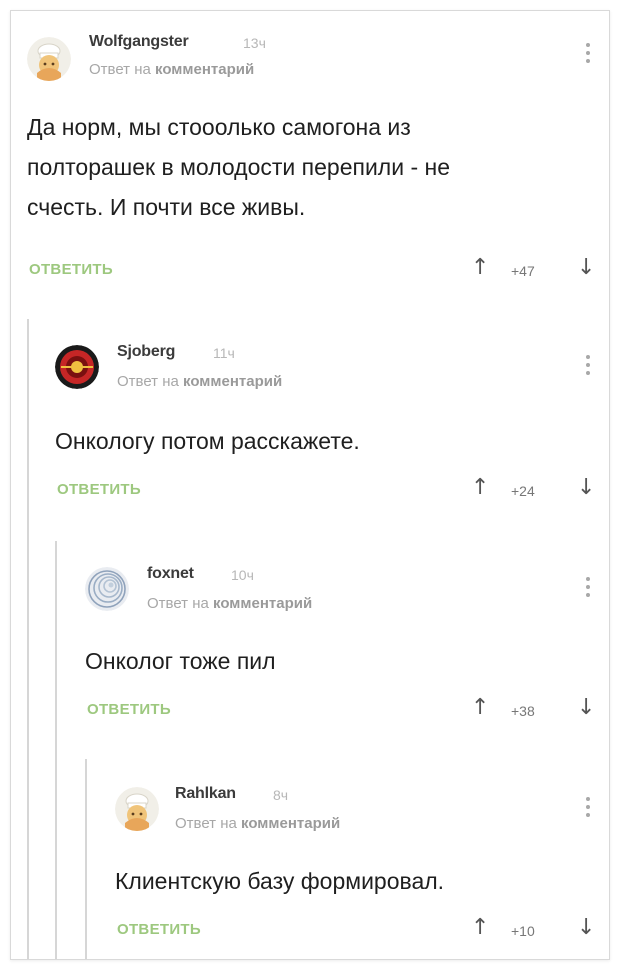 This screenshot has height=968, width=620. I want to click on comment-text: Клиентскую базу формировал., so click(279, 881).